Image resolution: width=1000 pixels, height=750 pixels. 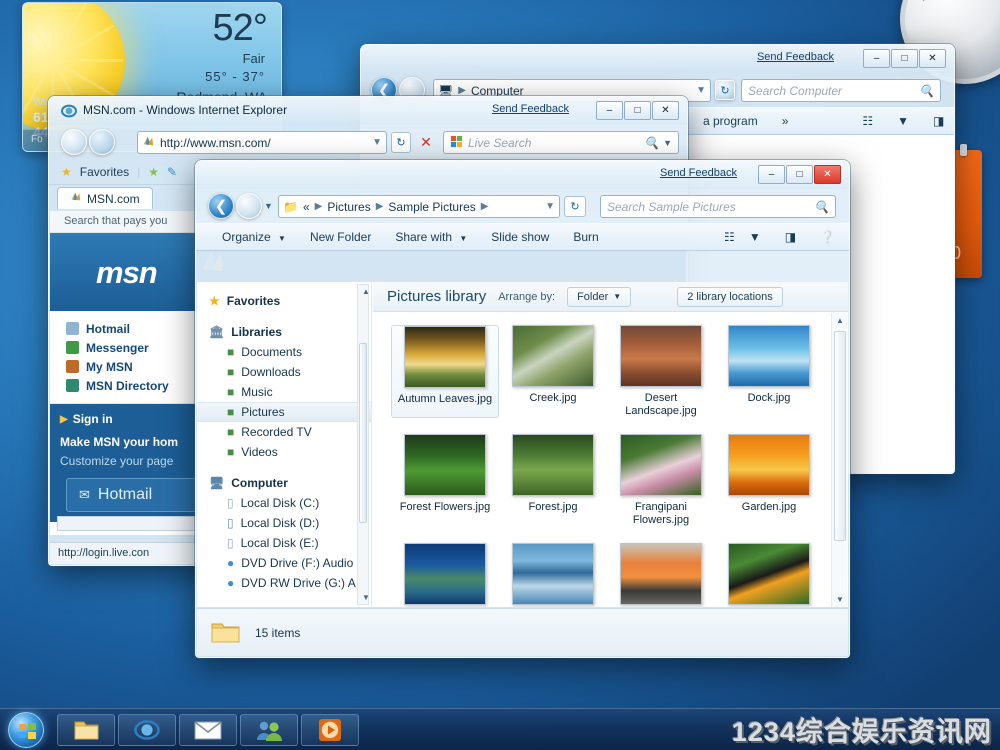 I want to click on feeds-icon: ✎, so click(x=172, y=172).